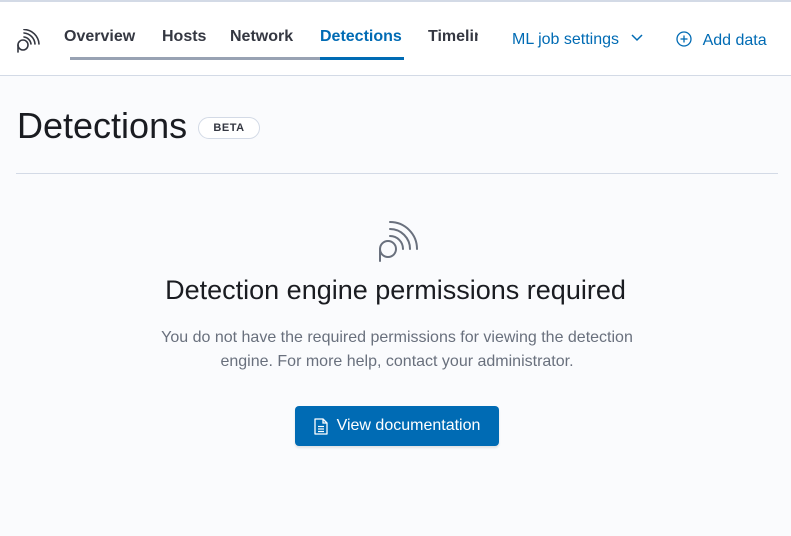 The height and width of the screenshot is (536, 791). What do you see at coordinates (637, 38) in the screenshot?
I see `chevron-down-icon` at bounding box center [637, 38].